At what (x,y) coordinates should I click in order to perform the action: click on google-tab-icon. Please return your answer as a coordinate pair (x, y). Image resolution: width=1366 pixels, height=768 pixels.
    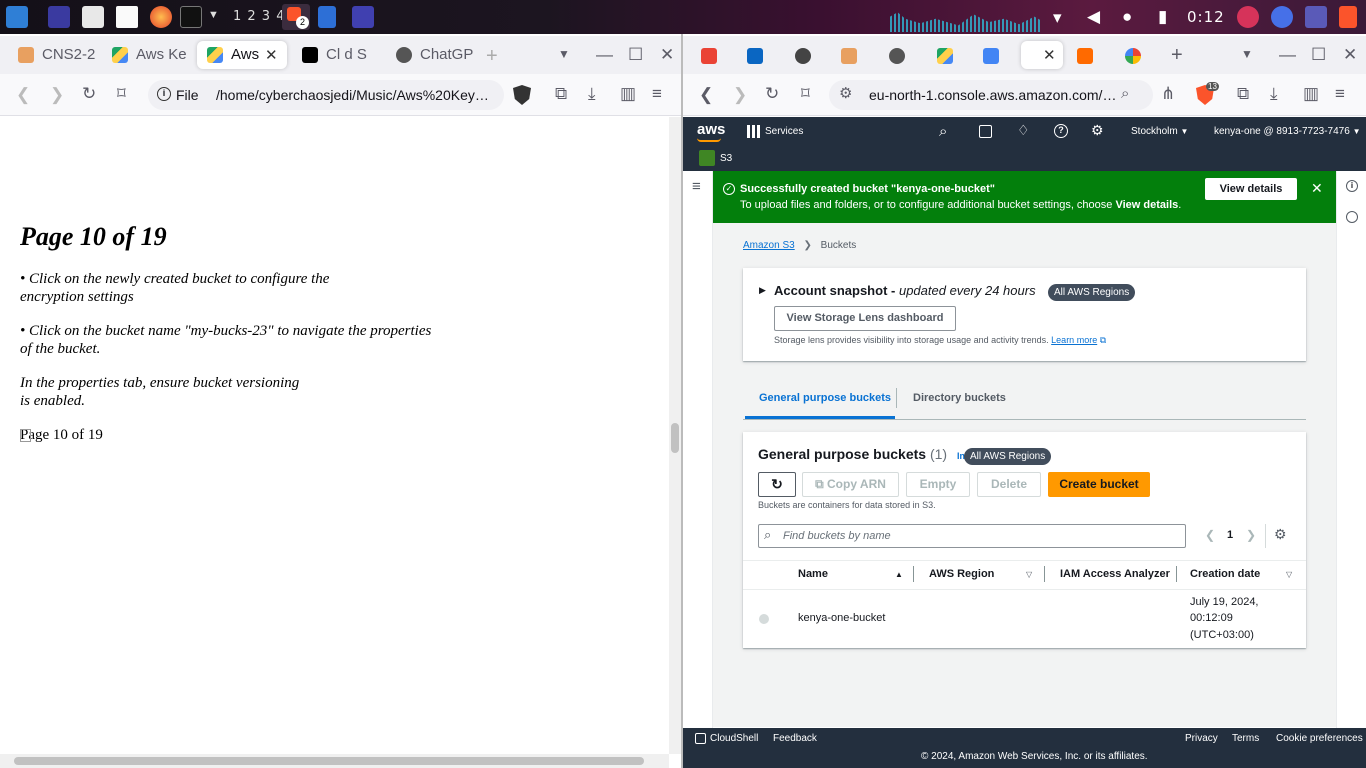
    Looking at the image, I should click on (1133, 56).